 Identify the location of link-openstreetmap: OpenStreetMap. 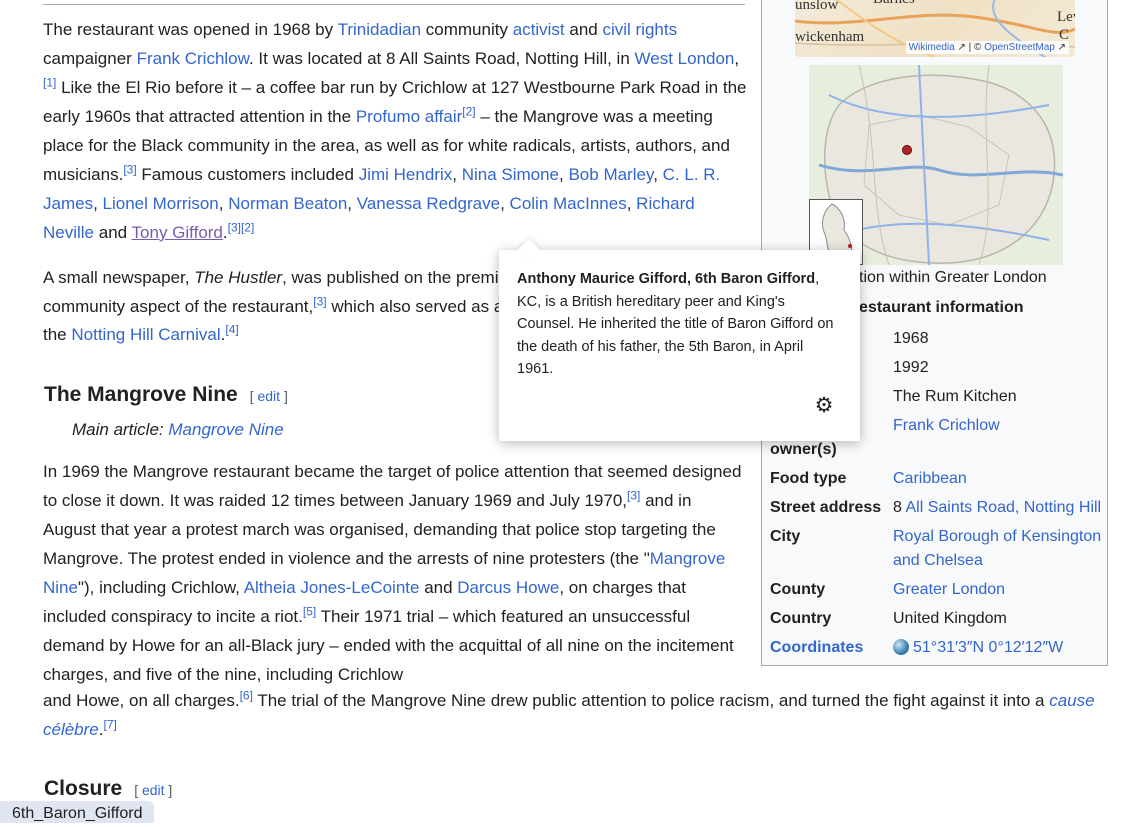
(1019, 47).